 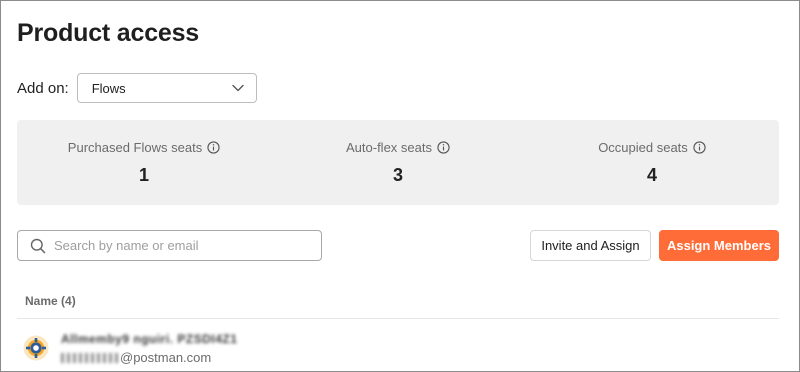 What do you see at coordinates (651, 175) in the screenshot?
I see `stat-value: 4` at bounding box center [651, 175].